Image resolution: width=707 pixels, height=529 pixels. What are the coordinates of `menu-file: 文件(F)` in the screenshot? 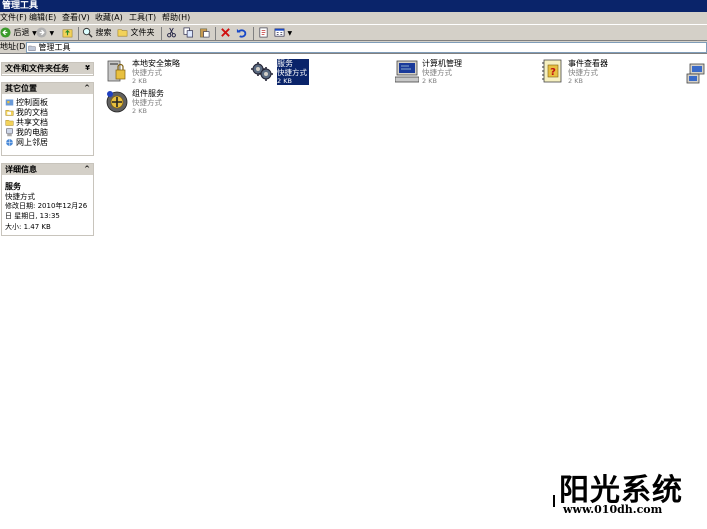 It's located at (13, 18).